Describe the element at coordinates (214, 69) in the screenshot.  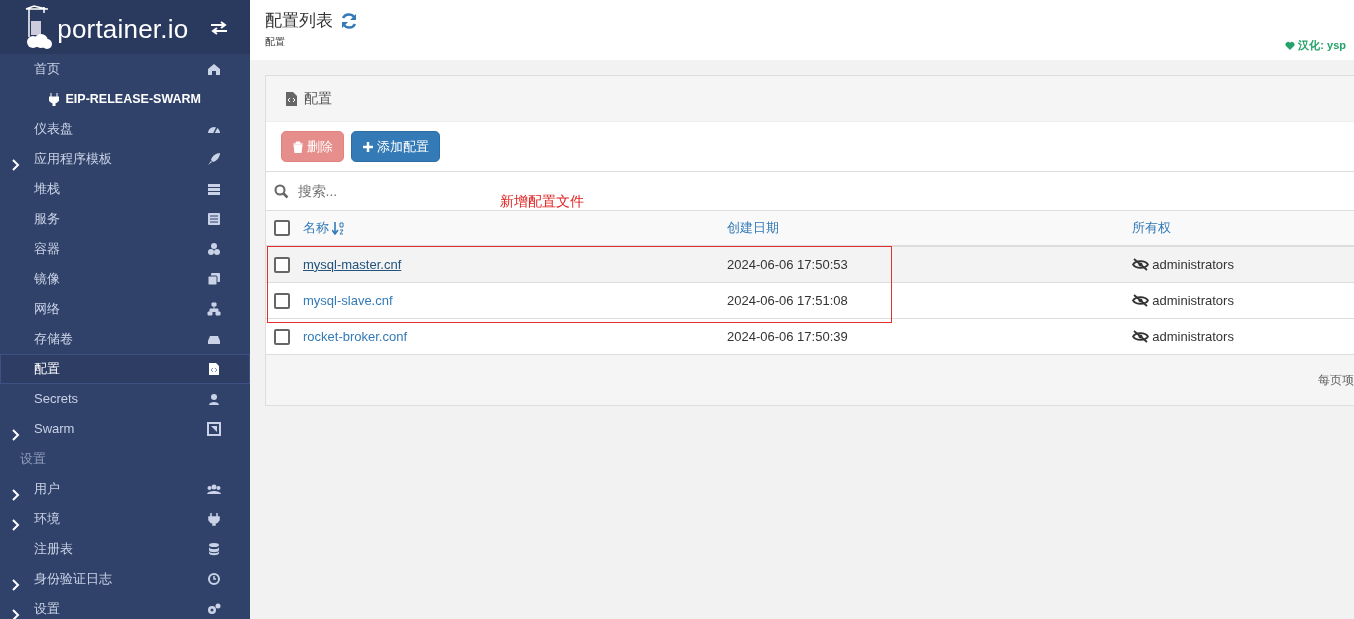
I see `home-icon` at that location.